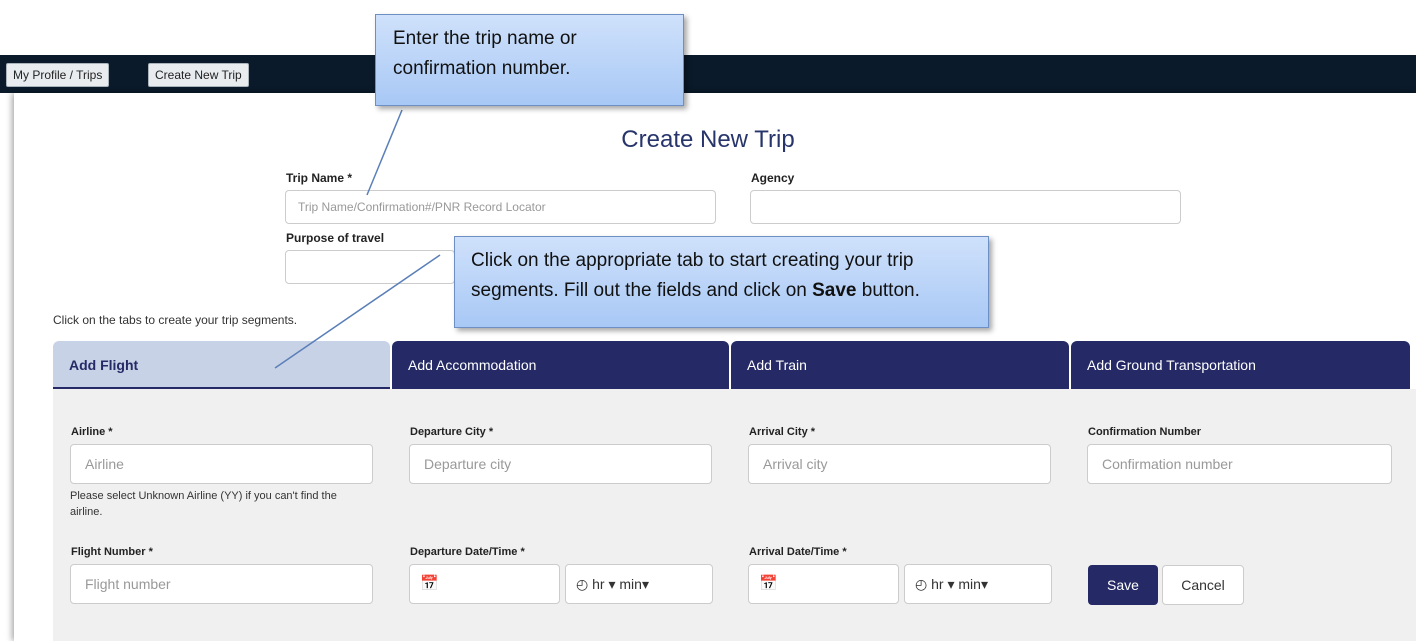 Image resolution: width=1416 pixels, height=641 pixels. I want to click on confirmation-number-input: Confirmation number, so click(1239, 464).